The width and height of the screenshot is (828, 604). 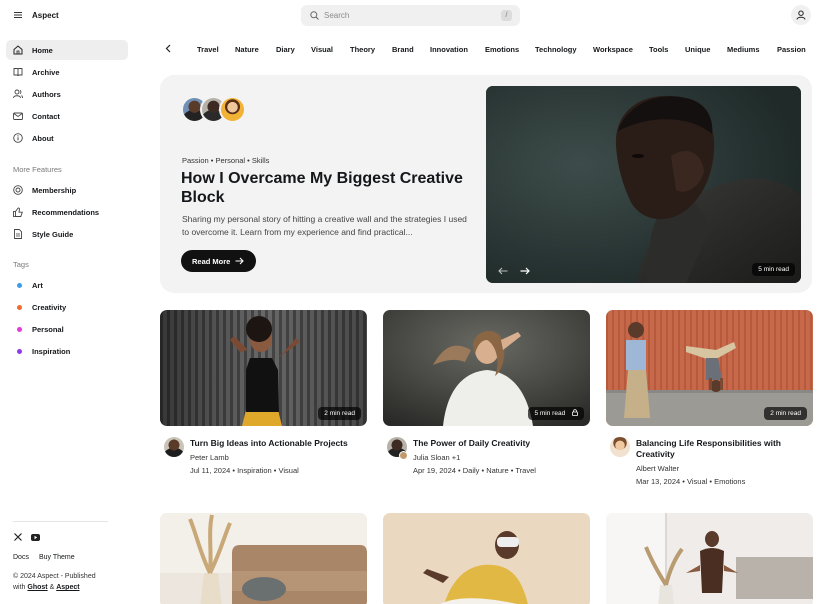 I want to click on site-logo: Aspect, so click(x=45, y=15).